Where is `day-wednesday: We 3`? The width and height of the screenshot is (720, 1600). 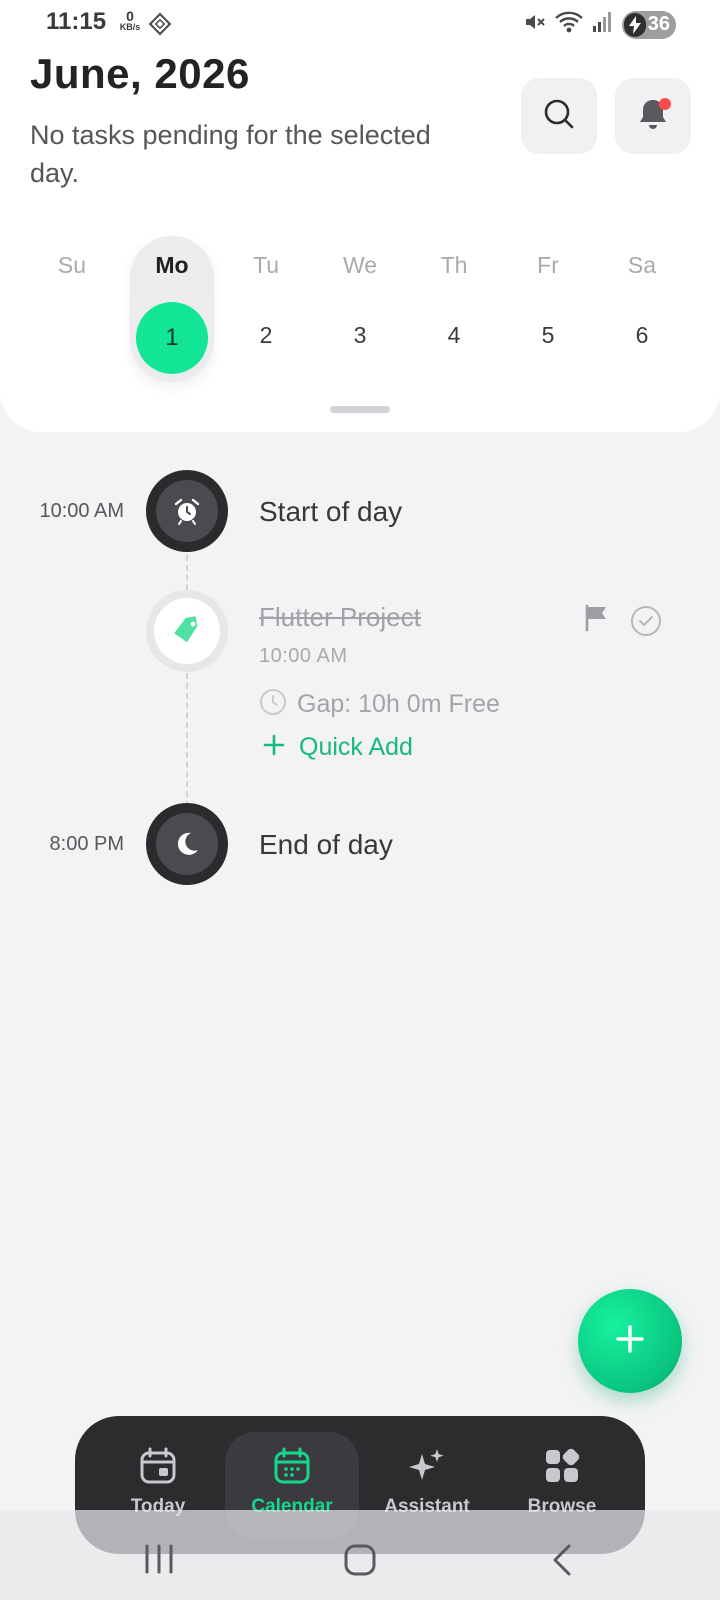
day-wednesday: We 3 is located at coordinates (360, 309).